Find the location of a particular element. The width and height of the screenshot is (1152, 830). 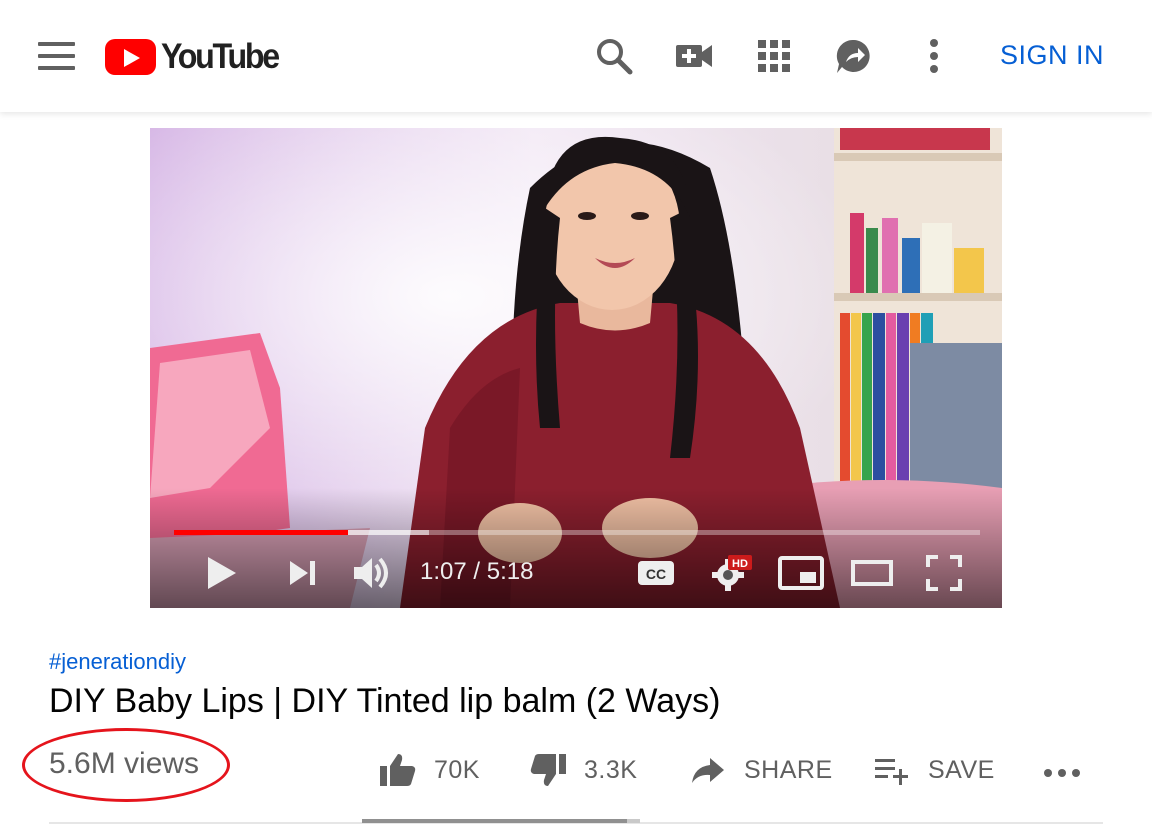

sign-in-button: SIGN IN is located at coordinates (1052, 55).